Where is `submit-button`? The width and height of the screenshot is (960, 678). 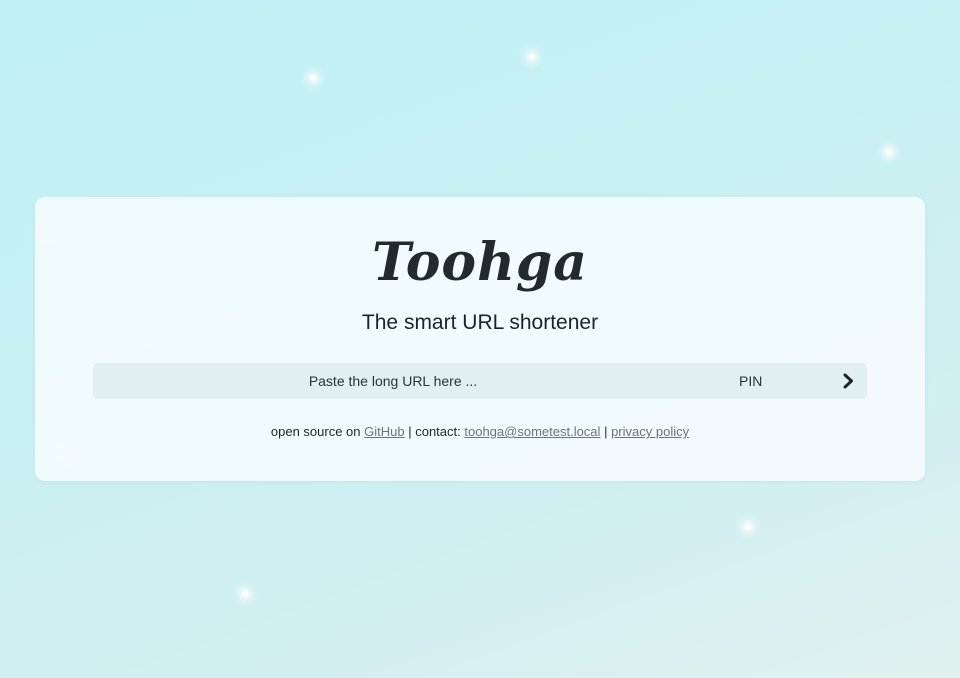 submit-button is located at coordinates (848, 381).